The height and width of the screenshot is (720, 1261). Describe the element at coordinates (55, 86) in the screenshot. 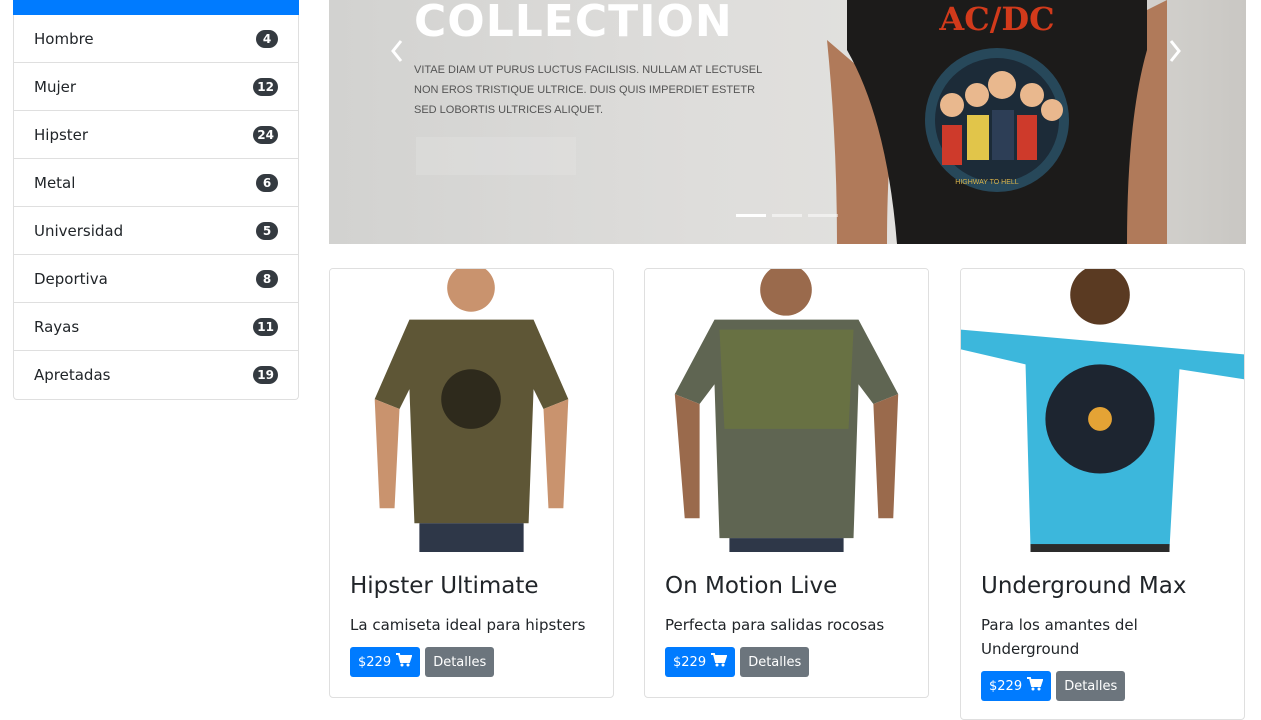

I see `category-label: Mujer` at that location.